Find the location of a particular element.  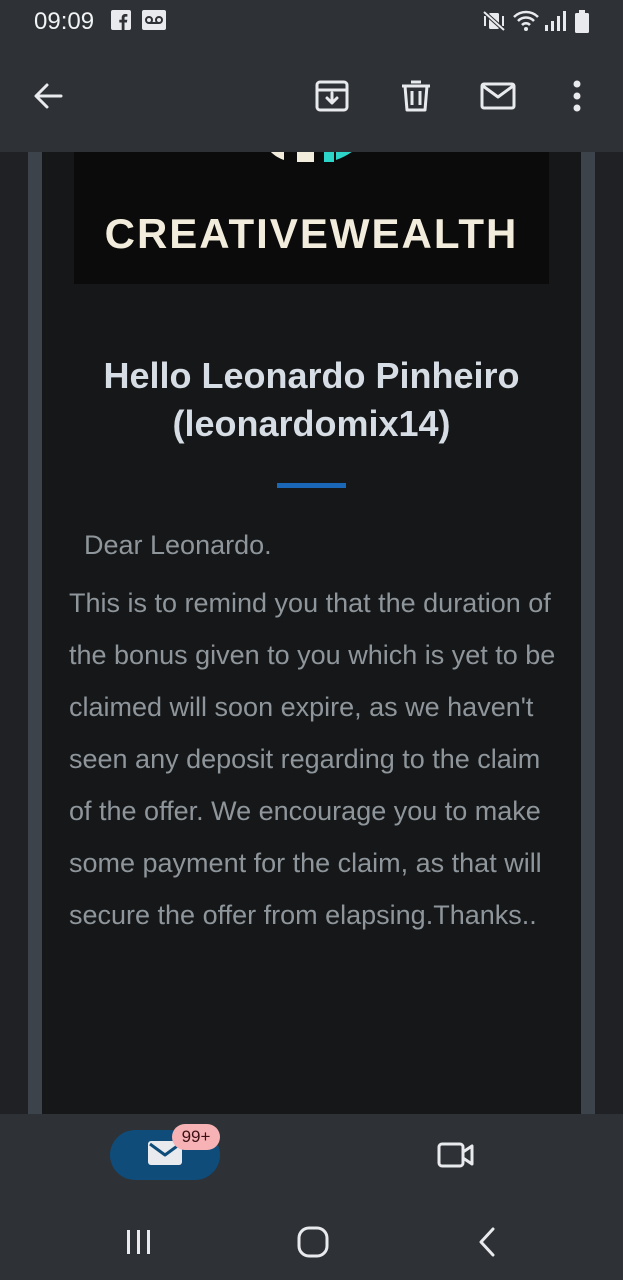

home-icon is located at coordinates (313, 1242).